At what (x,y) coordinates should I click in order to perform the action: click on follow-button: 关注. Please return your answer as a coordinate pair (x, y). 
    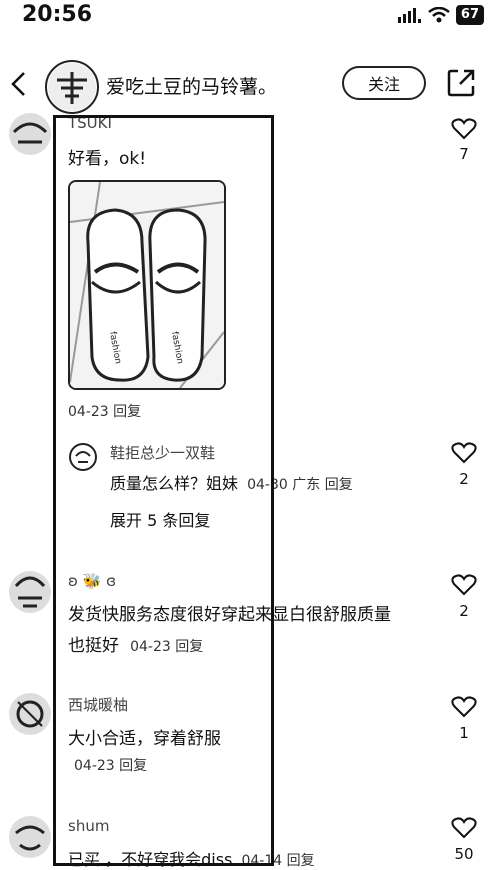
    Looking at the image, I should click on (384, 83).